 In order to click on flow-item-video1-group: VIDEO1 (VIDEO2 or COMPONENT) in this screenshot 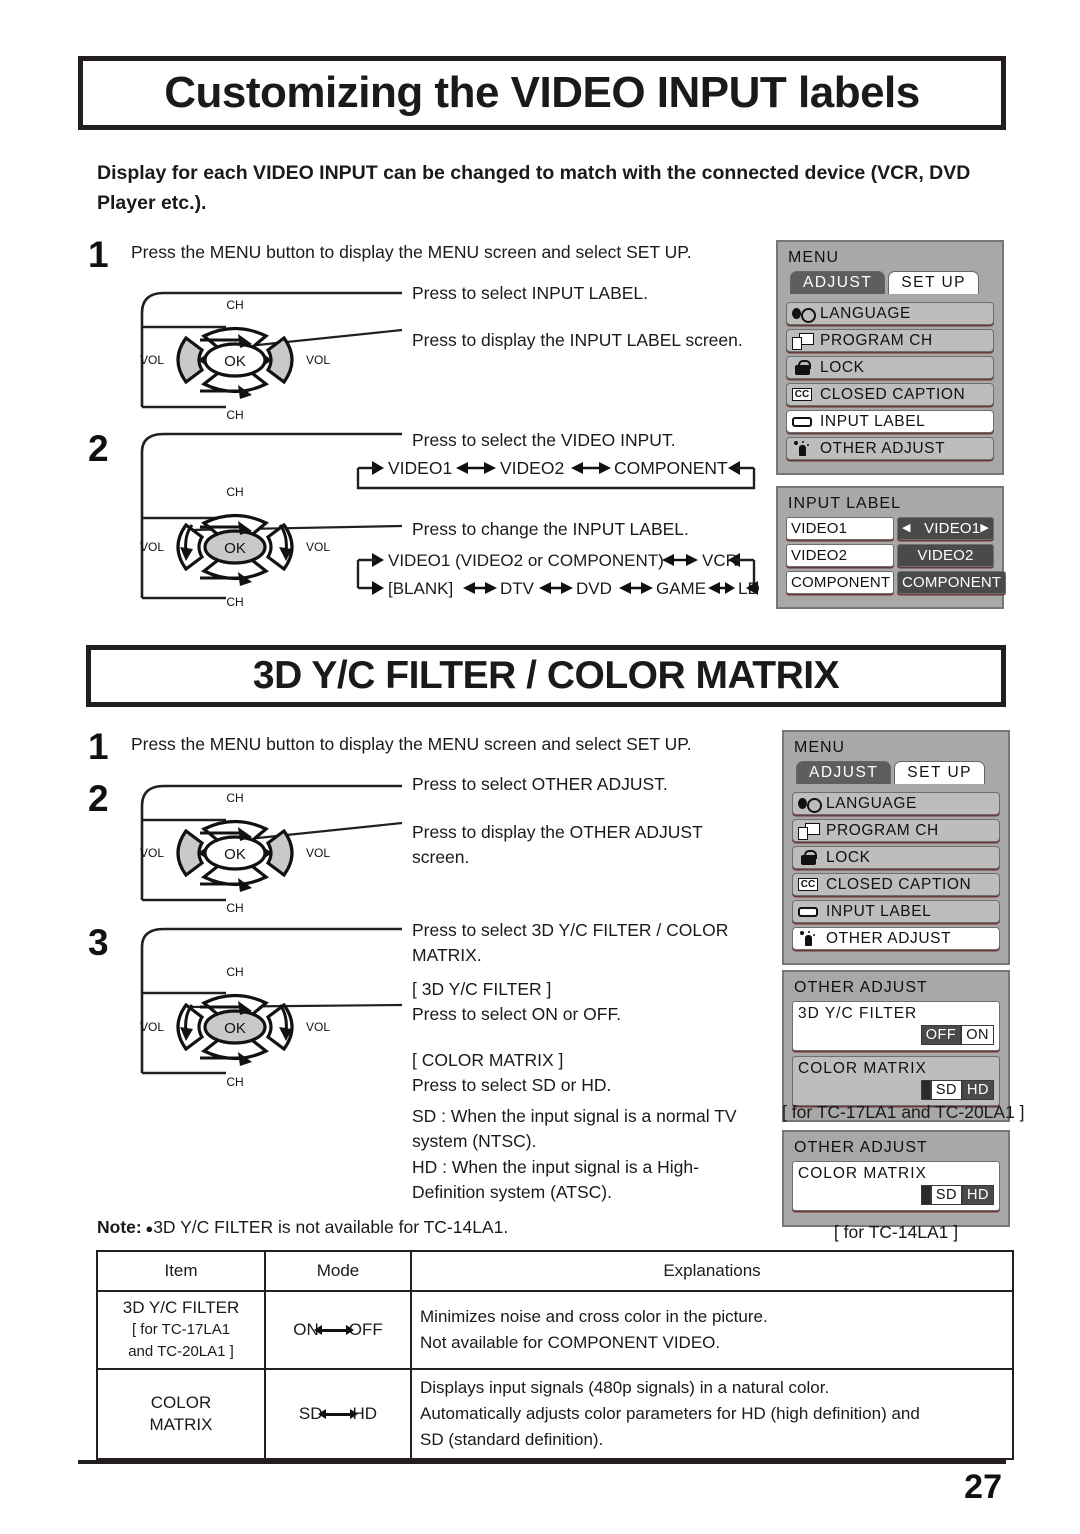, I will do `click(526, 560)`.